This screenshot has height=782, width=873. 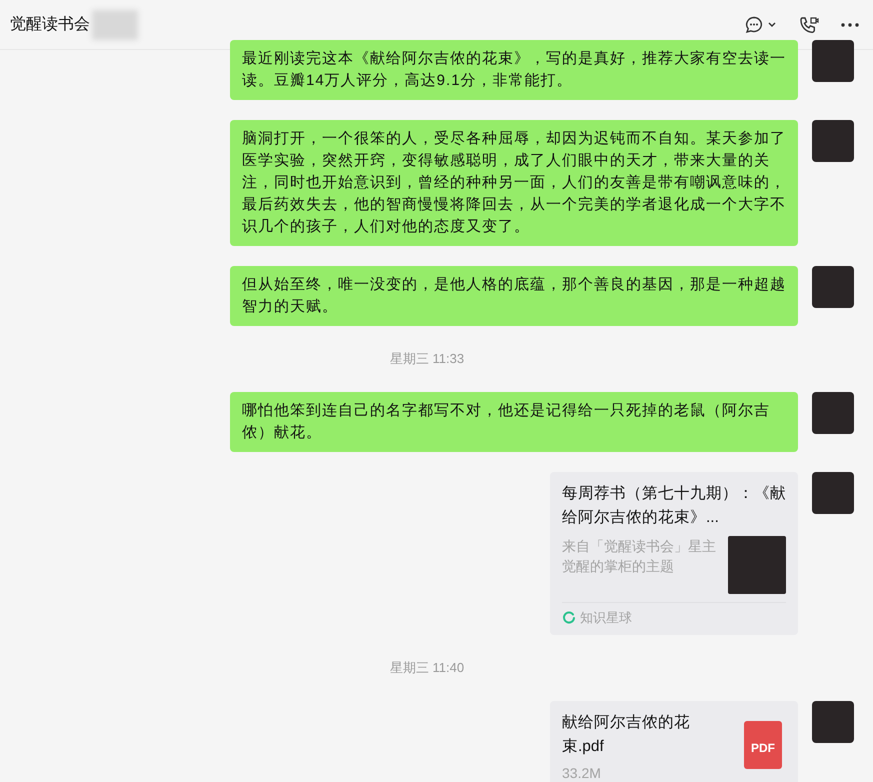 I want to click on chat-title: 觉醒读书会, so click(x=50, y=24).